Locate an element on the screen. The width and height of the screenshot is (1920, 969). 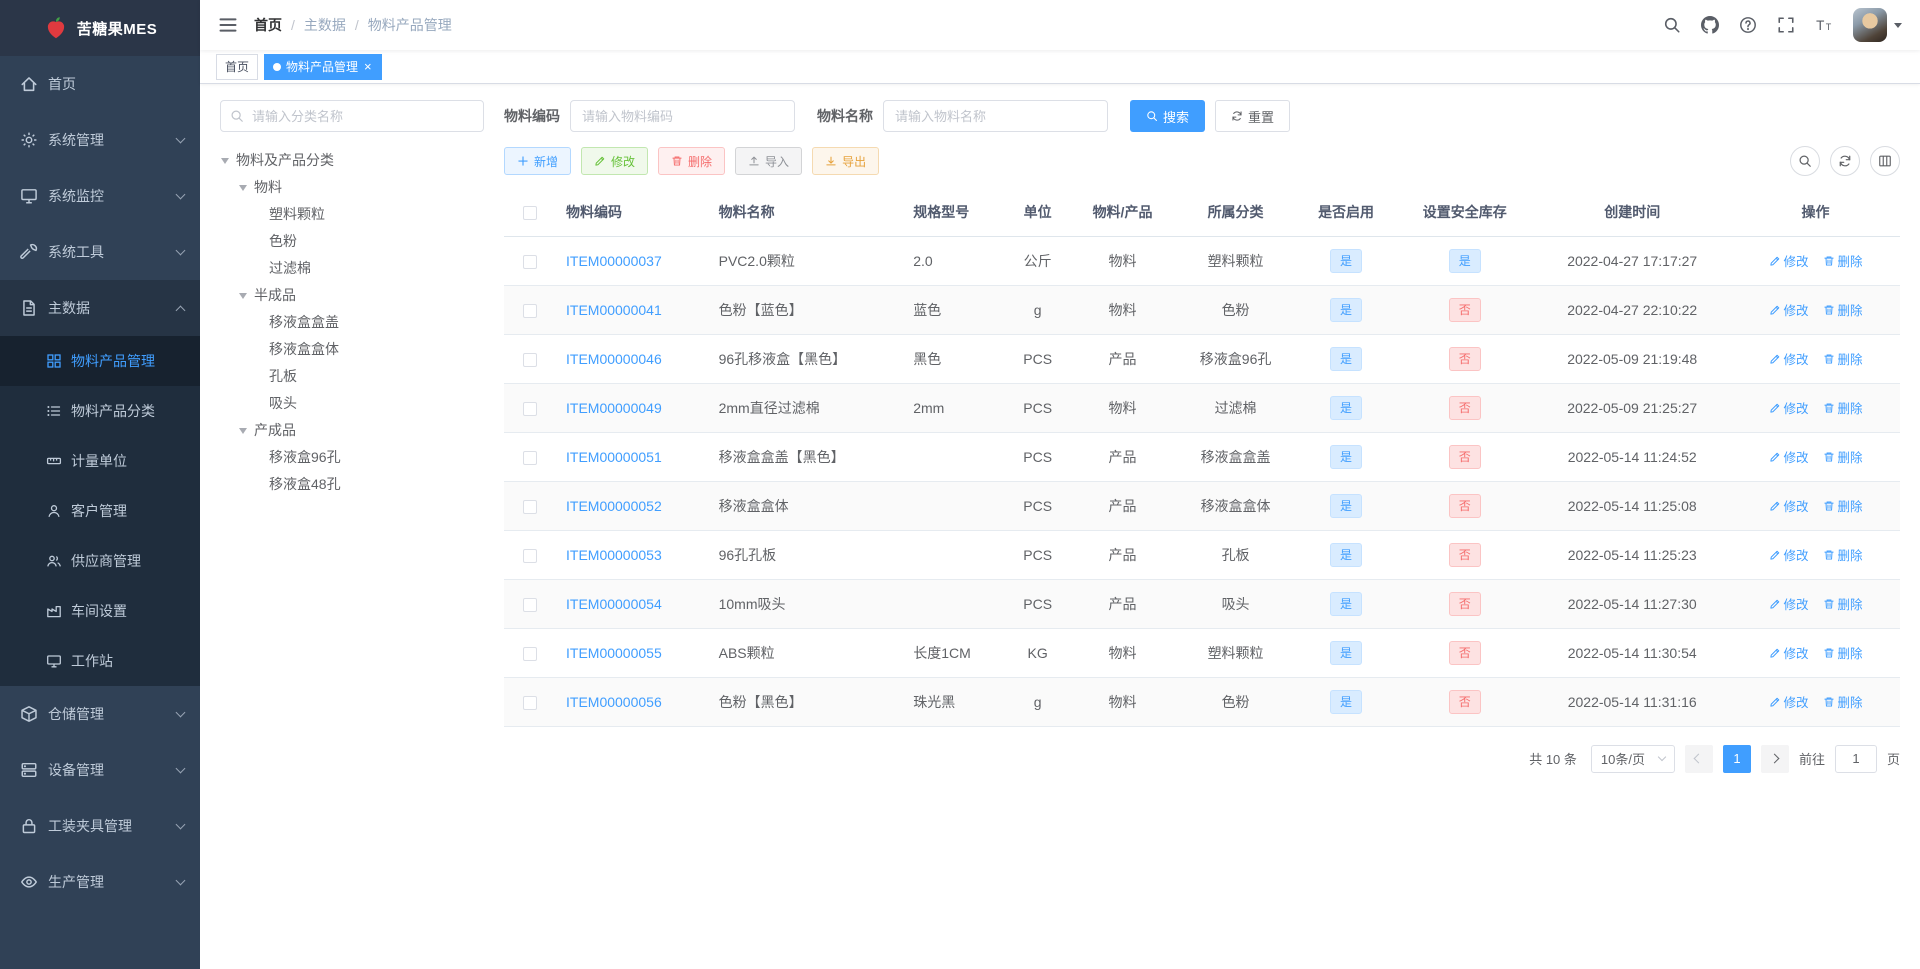
hamburger-icon is located at coordinates (228, 25).